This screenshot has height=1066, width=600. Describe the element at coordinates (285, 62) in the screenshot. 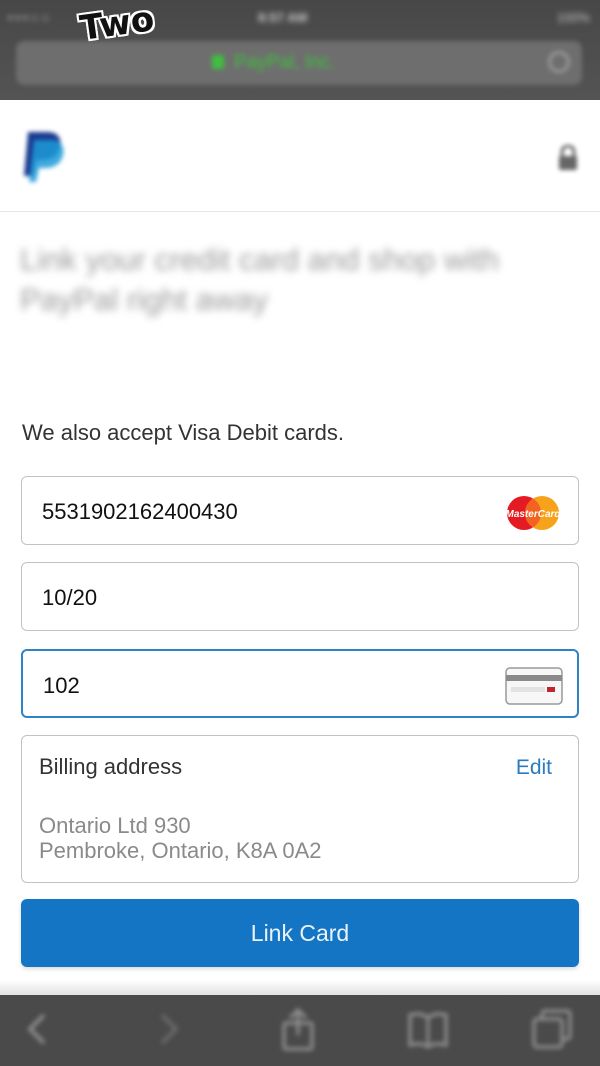

I see `address-bar-site: PayPal, Inc.` at that location.